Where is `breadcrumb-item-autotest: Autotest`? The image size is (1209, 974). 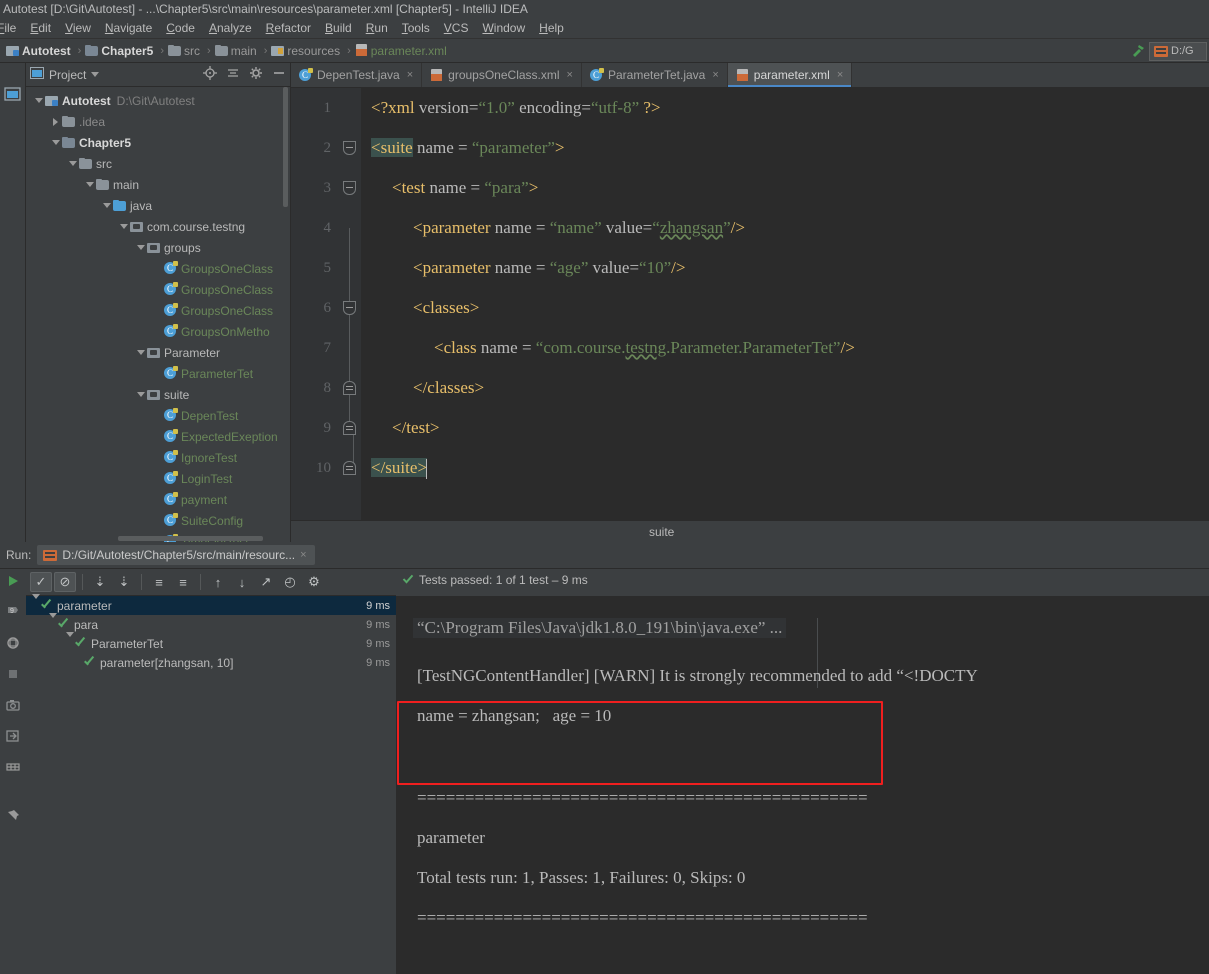
breadcrumb-item-autotest: Autotest is located at coordinates (40, 51).